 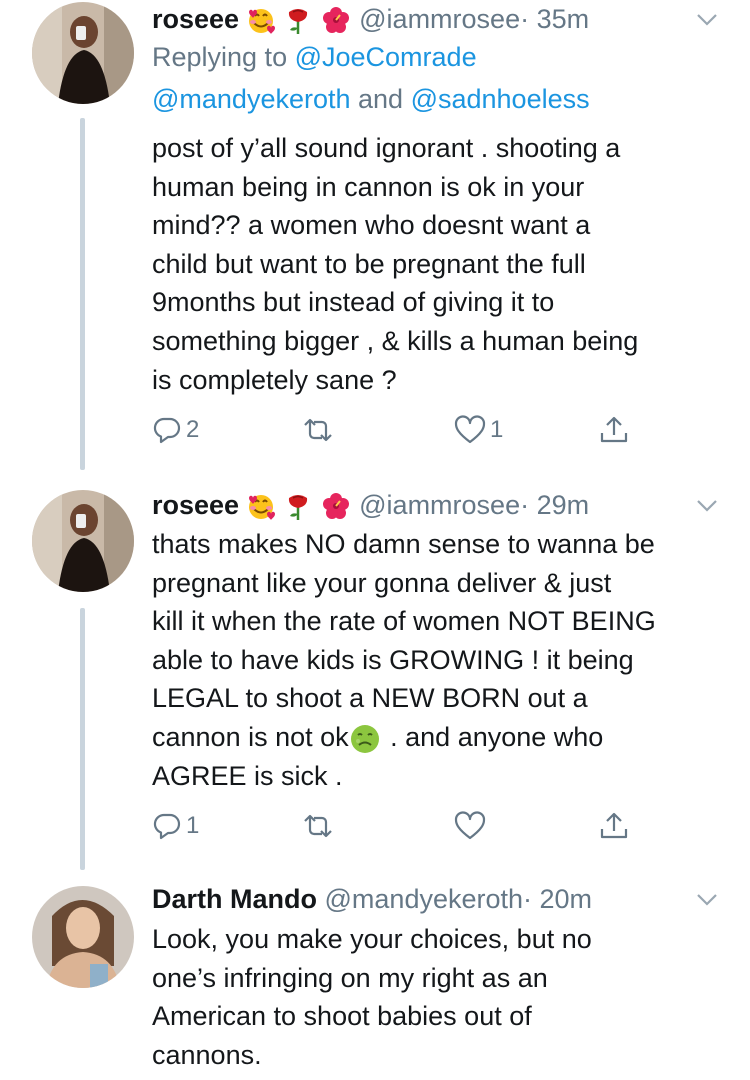 I want to click on and-label: and, so click(x=380, y=99).